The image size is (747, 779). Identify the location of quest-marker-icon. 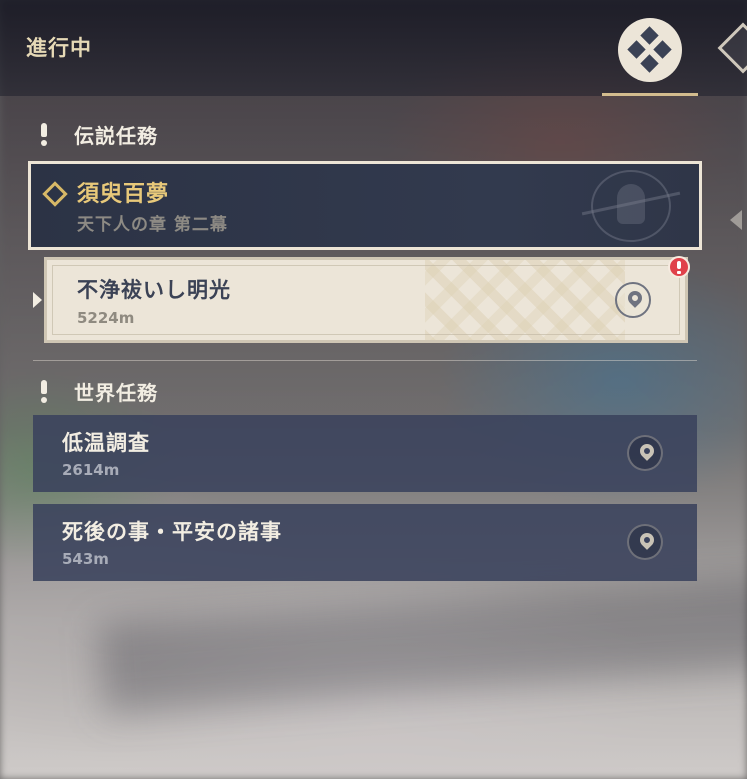
(55, 194).